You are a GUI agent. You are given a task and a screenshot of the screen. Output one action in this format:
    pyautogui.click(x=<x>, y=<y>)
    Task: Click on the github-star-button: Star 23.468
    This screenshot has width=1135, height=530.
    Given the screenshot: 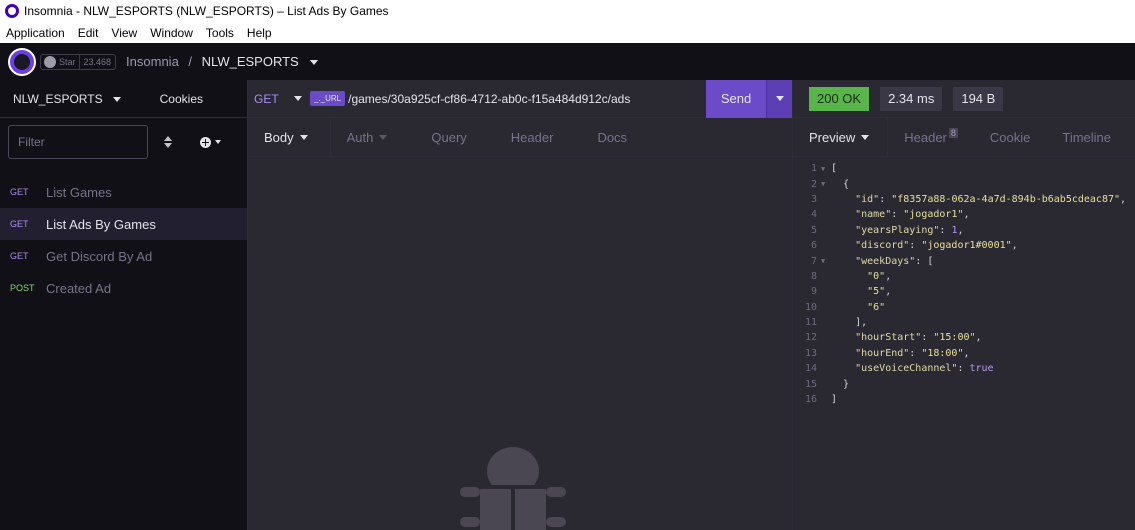 What is the action you would take?
    pyautogui.click(x=78, y=61)
    